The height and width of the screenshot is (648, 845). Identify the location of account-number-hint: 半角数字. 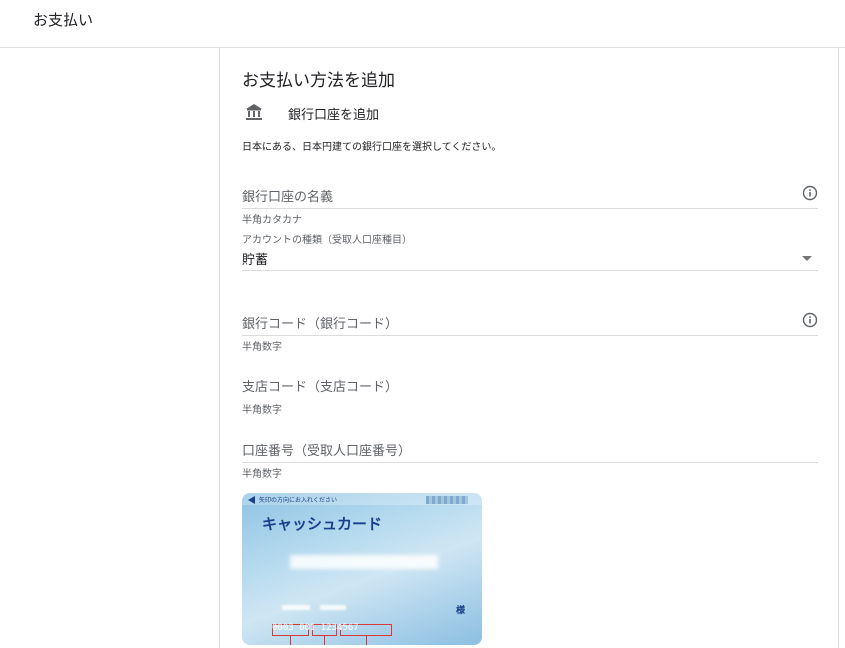
(262, 474).